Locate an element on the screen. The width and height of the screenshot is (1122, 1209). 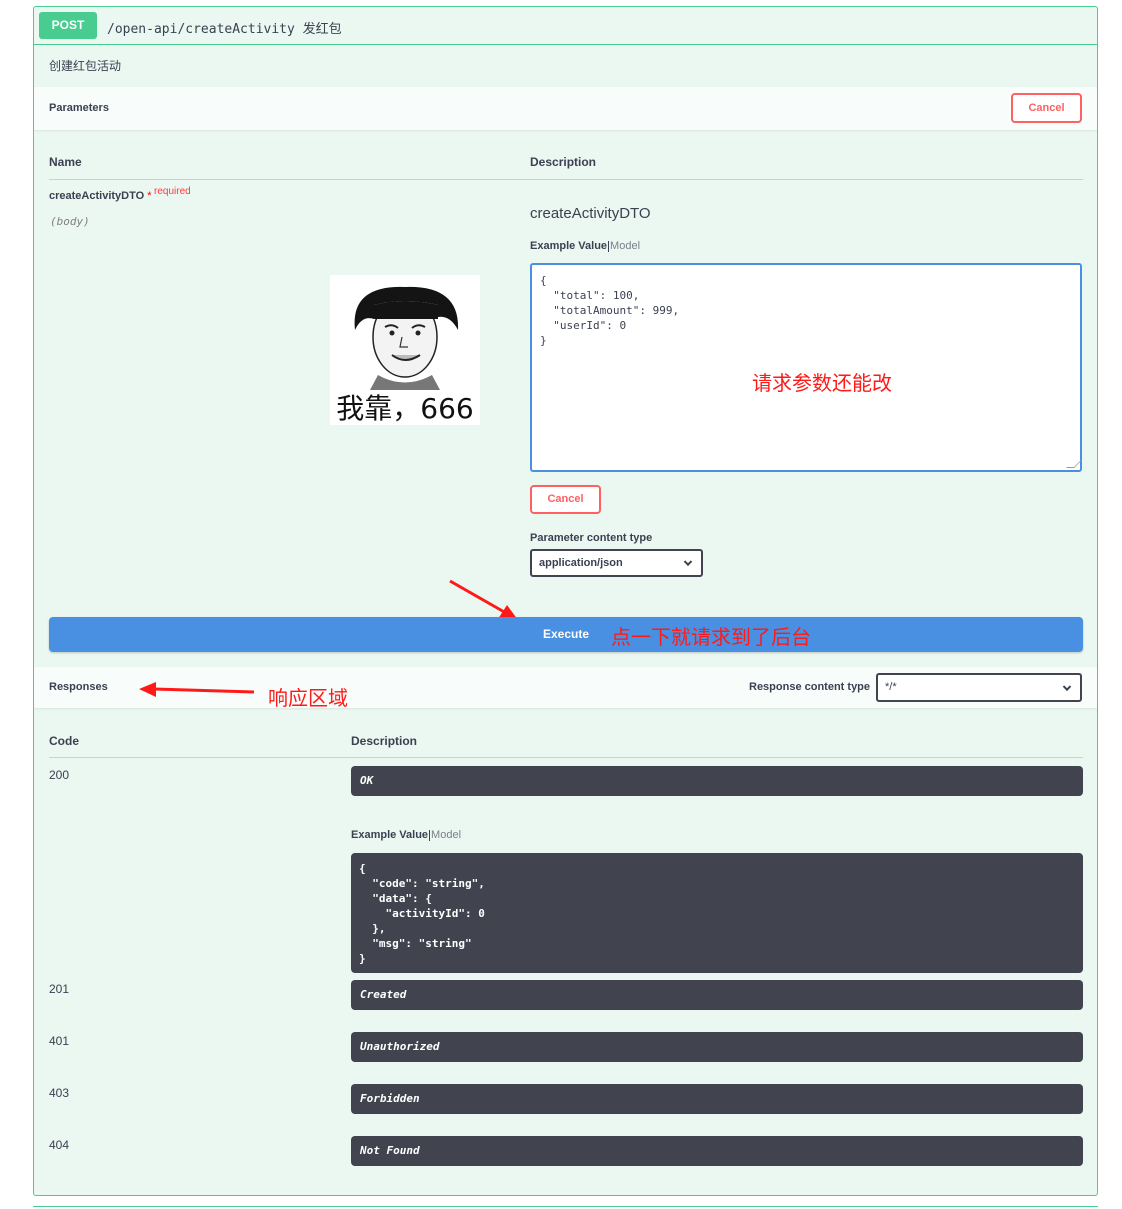
response-code: 403 is located at coordinates (59, 1093).